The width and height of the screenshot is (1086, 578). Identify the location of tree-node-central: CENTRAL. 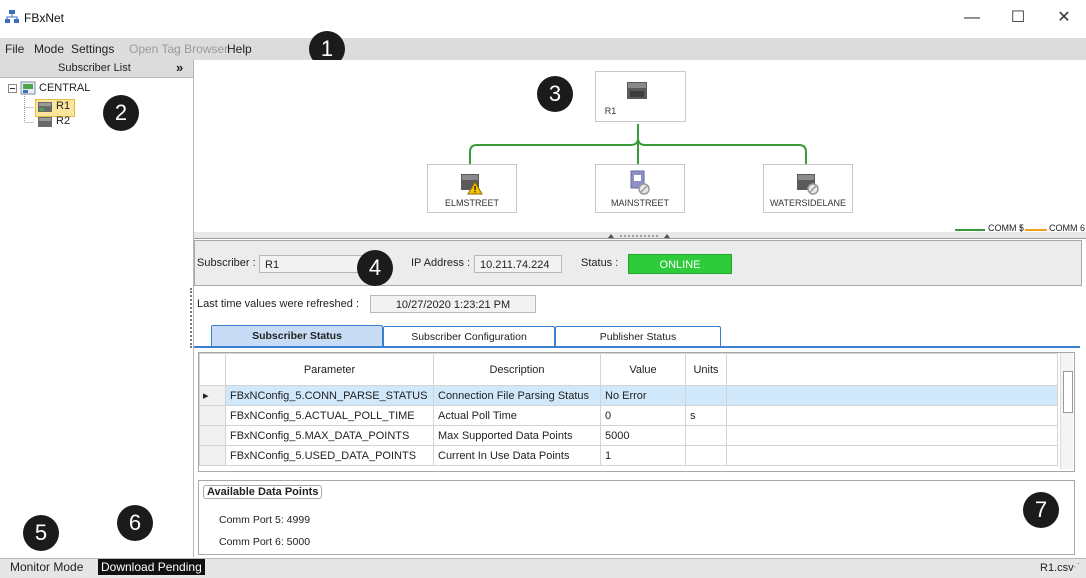
(64, 88).